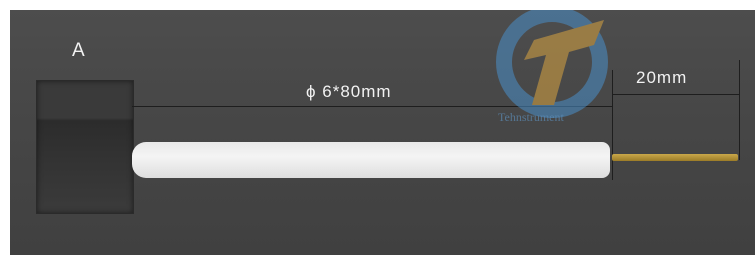  Describe the element at coordinates (531, 117) in the screenshot. I see `watermark-text: Tehnstrument` at that location.